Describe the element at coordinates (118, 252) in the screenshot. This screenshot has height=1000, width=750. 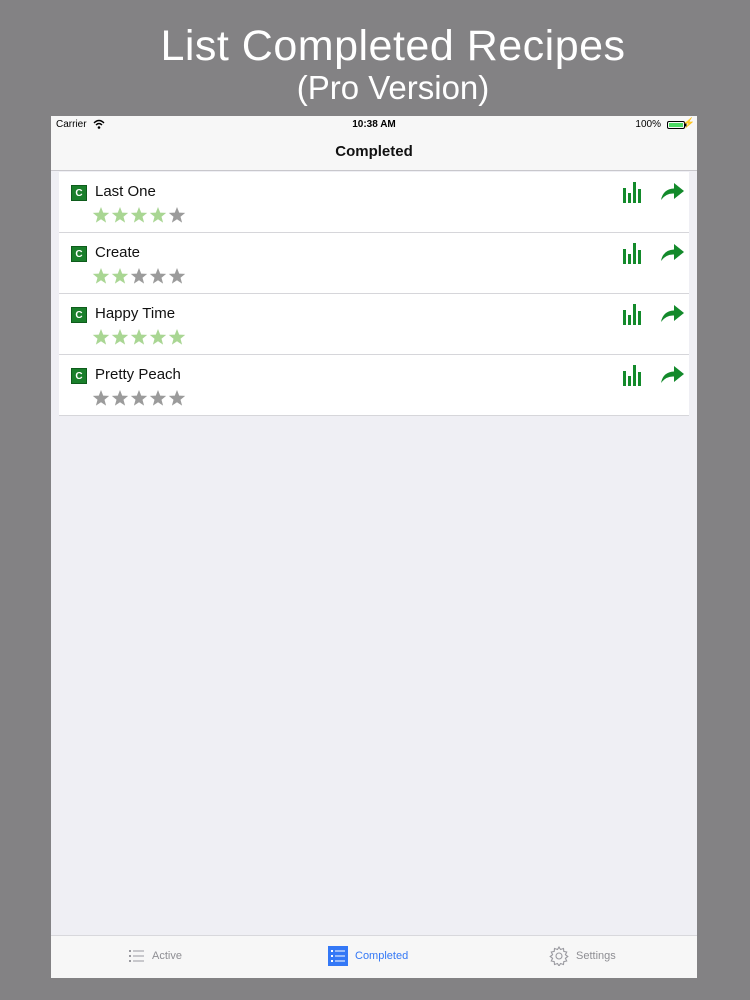
I see `recipe-name: Create` at that location.